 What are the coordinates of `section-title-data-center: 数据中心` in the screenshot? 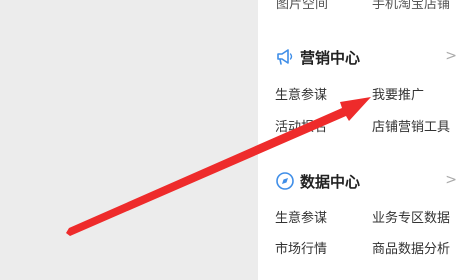 It's located at (330, 181).